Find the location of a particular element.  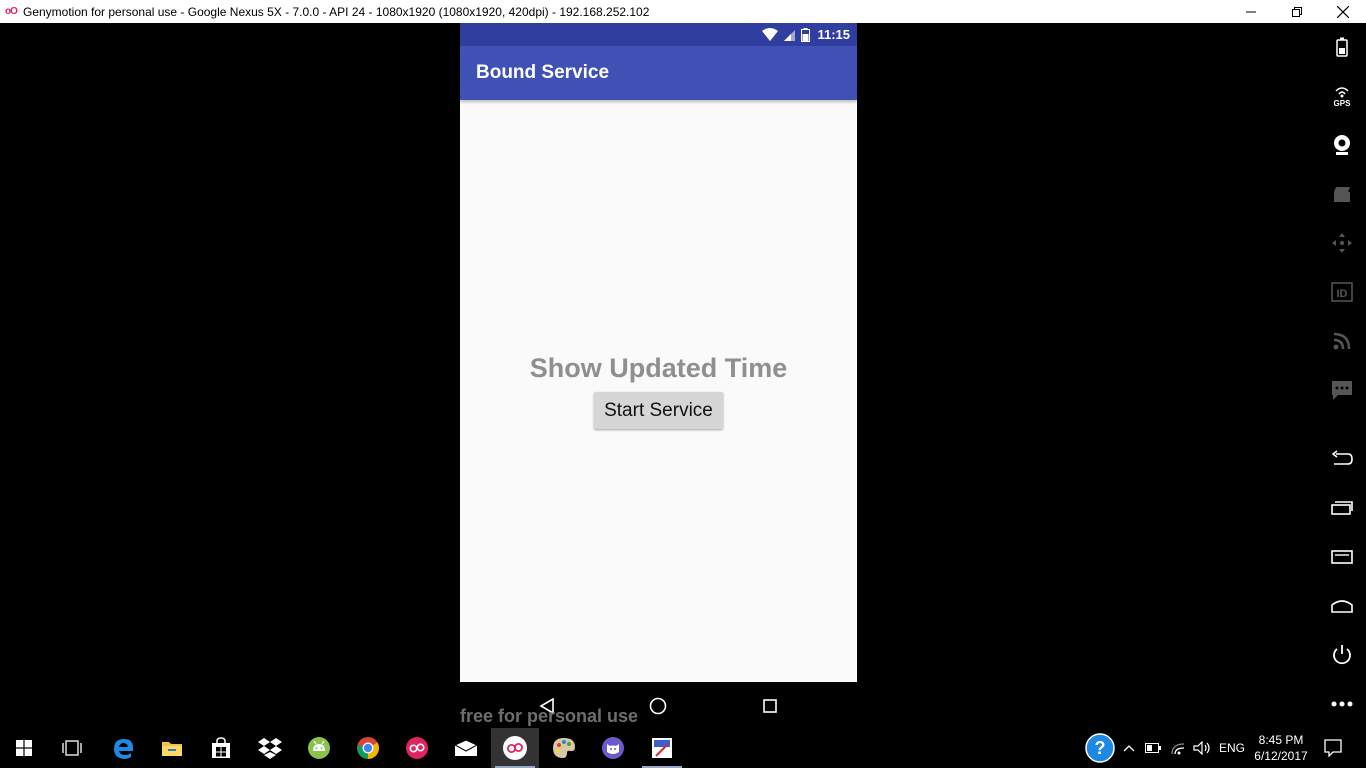

taskbar-paint is located at coordinates (564, 748).